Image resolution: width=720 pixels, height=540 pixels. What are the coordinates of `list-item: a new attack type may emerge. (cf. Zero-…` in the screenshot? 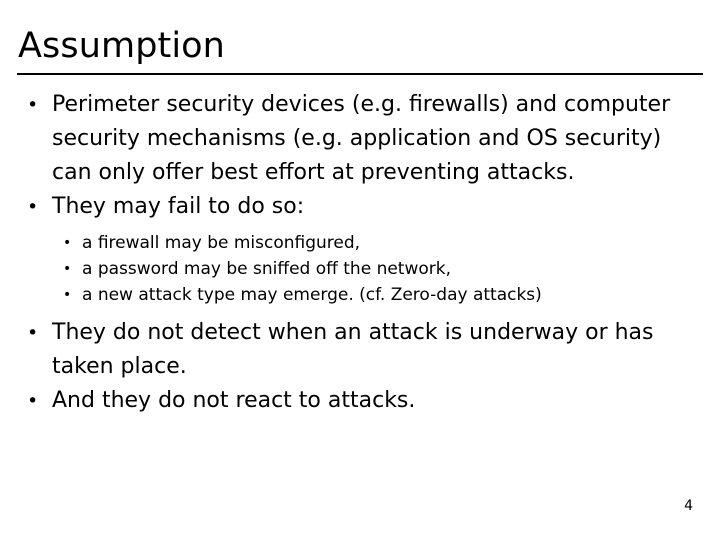 It's located at (372, 295).